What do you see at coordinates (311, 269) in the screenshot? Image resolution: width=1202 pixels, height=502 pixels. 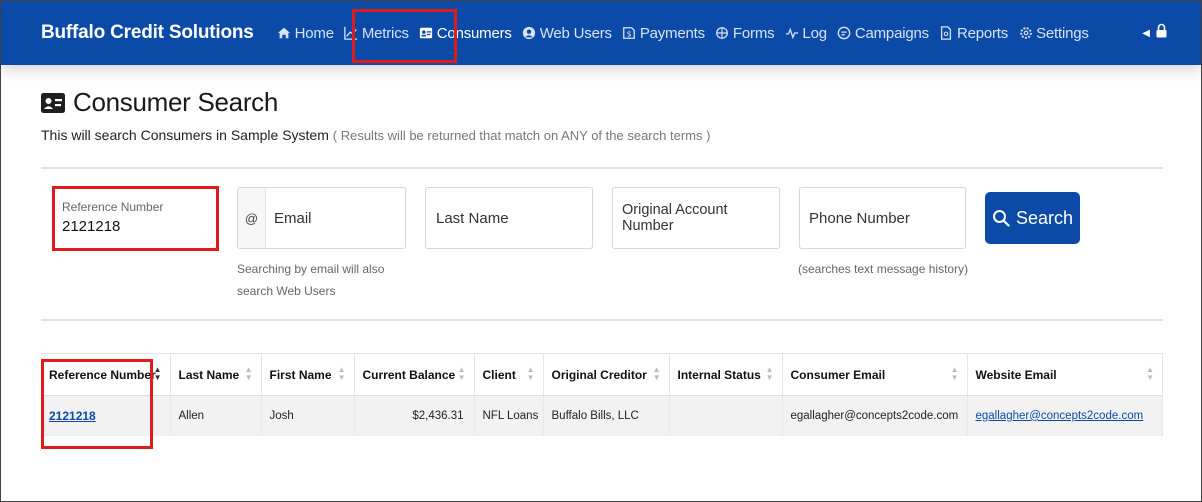 I see `email-help-line-1: Searching by email will also` at bounding box center [311, 269].